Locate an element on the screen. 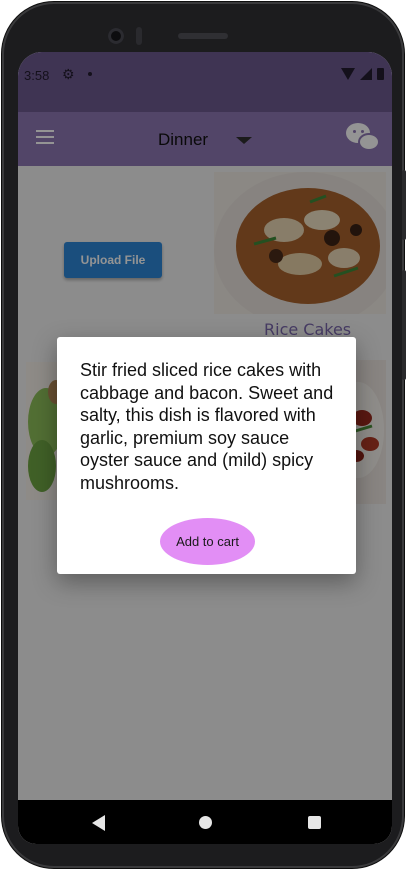 Image resolution: width=406 pixels, height=870 pixels. camera-sensor is located at coordinates (139, 36).